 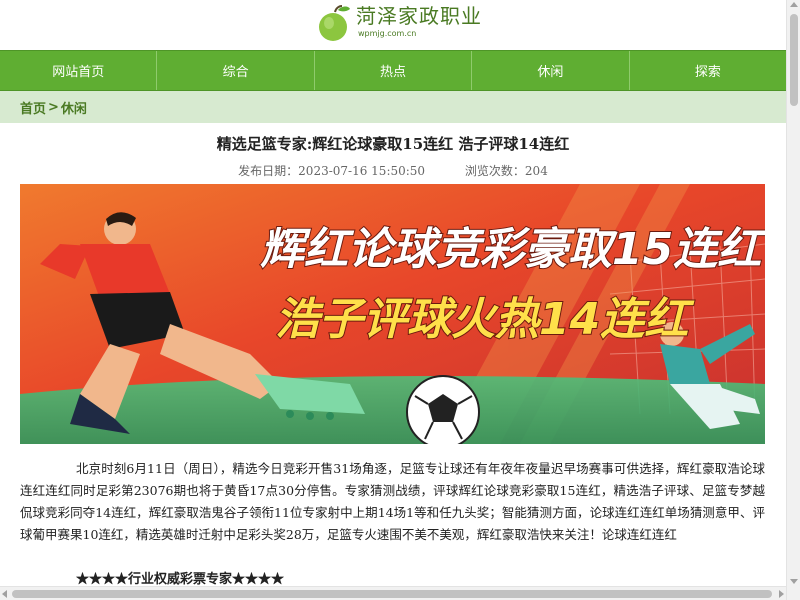 What do you see at coordinates (33, 107) in the screenshot?
I see `breadcrumb-home-link: 首页` at bounding box center [33, 107].